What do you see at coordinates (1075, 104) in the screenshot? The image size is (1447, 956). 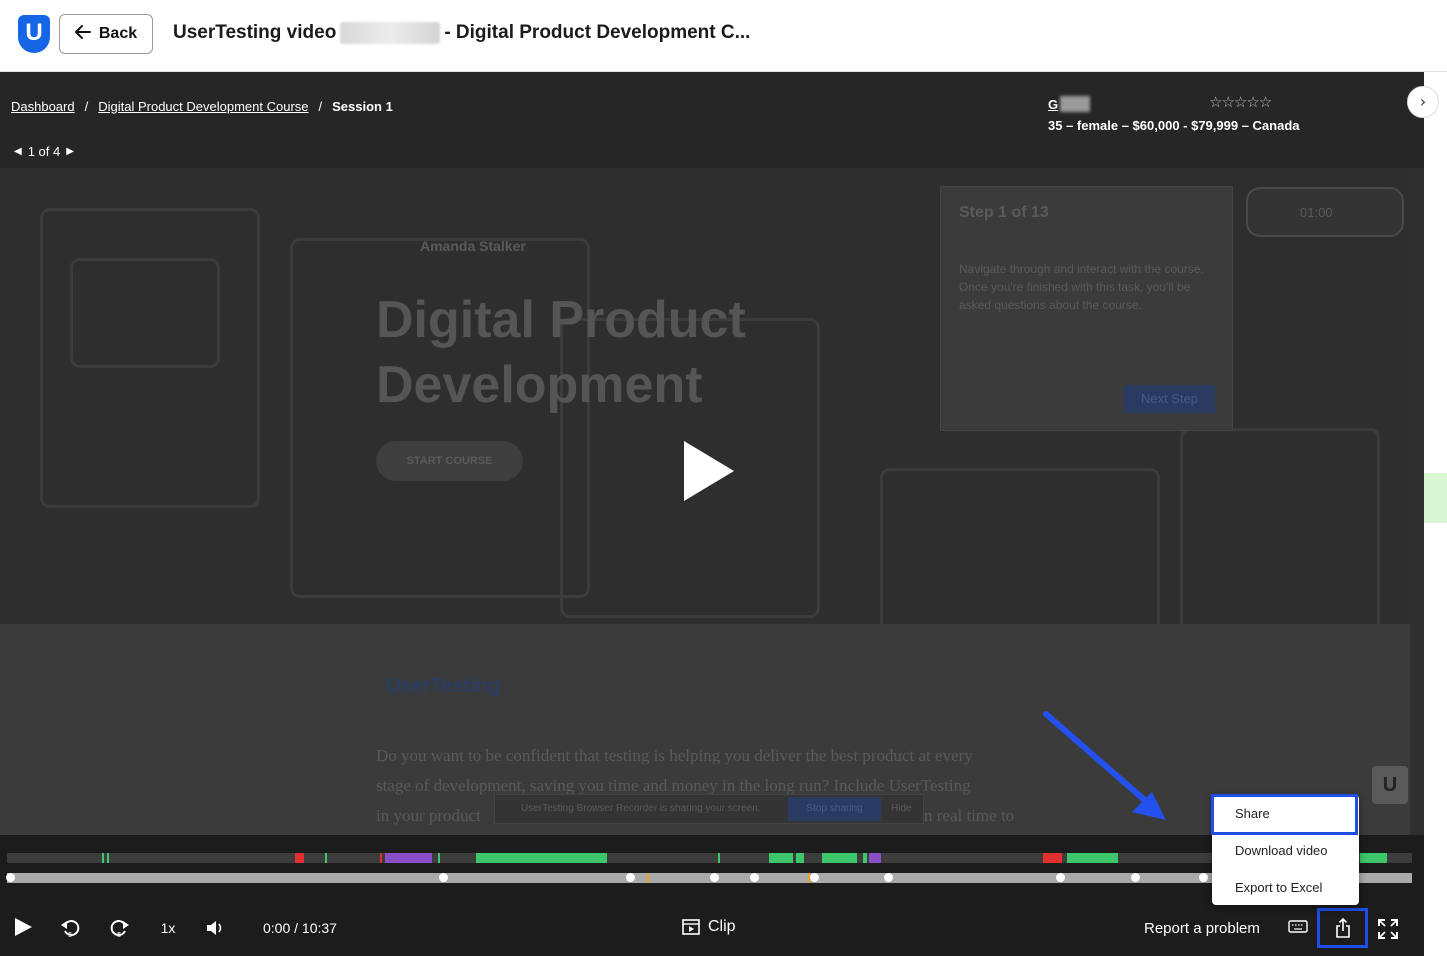 I see `redacted-tester-name` at bounding box center [1075, 104].